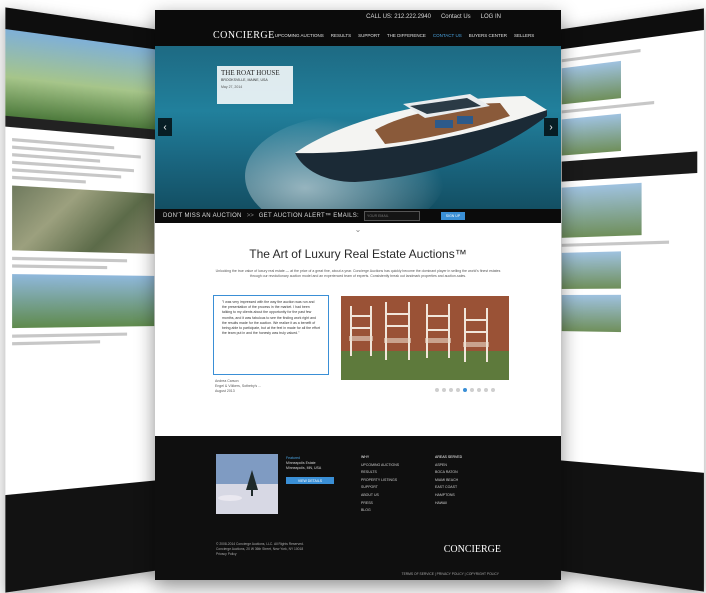 This screenshot has height=593, width=706. Describe the element at coordinates (380, 481) in the screenshot. I see `footer-link: PROPERTY LISTINGS` at that location.